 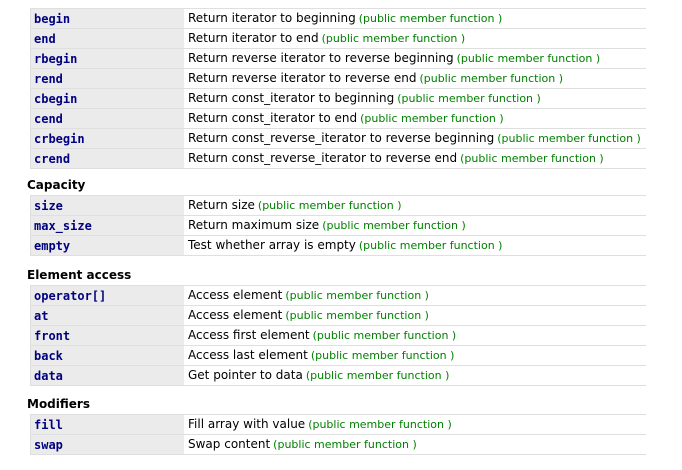 What do you see at coordinates (107, 226) in the screenshot?
I see `member-name-cell: max_size` at bounding box center [107, 226].